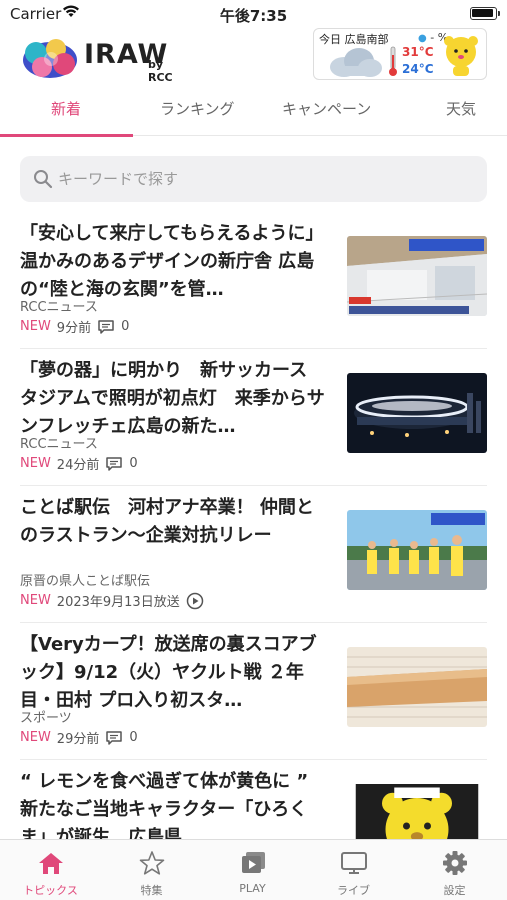 The image size is (507, 900). Describe the element at coordinates (151, 890) in the screenshot. I see `nav-label: 特集` at that location.